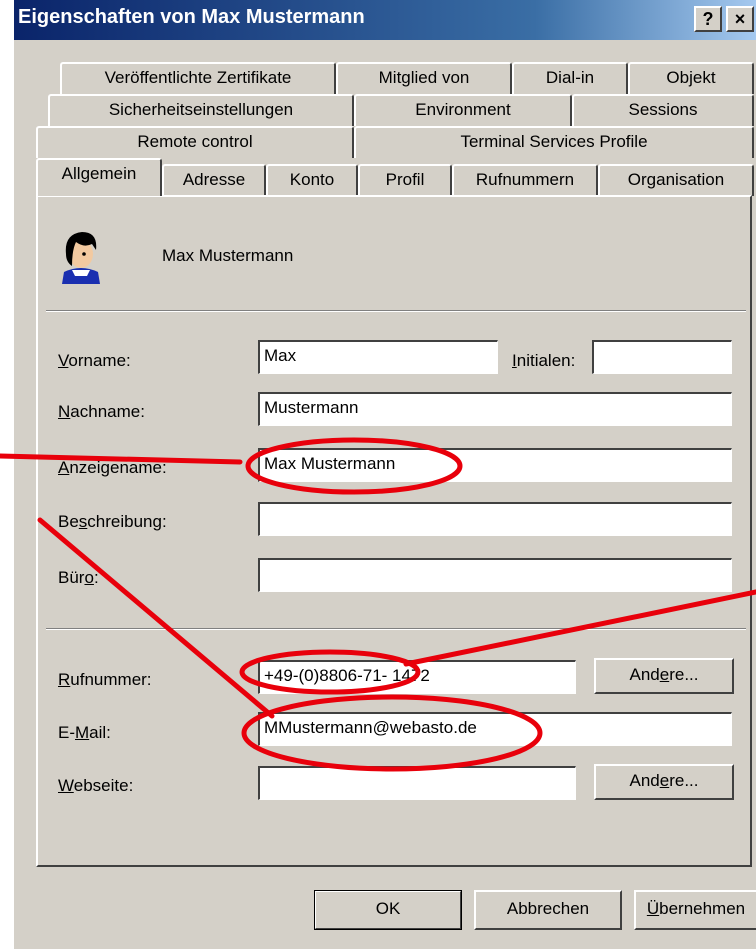 The width and height of the screenshot is (756, 949). I want to click on apply-button: Übernehmen, so click(695, 910).